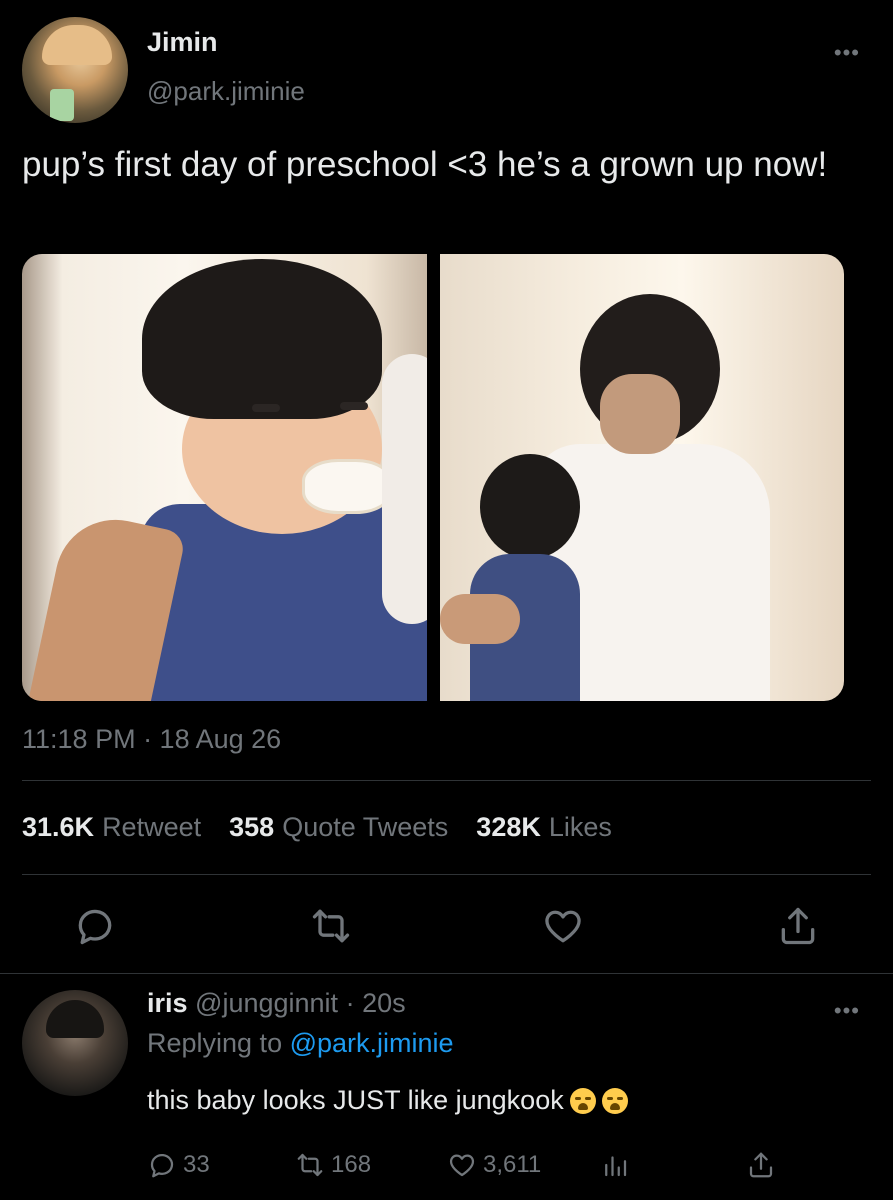 The width and height of the screenshot is (893, 1200). Describe the element at coordinates (196, 1164) in the screenshot. I see `reply-reply-count: 33` at that location.